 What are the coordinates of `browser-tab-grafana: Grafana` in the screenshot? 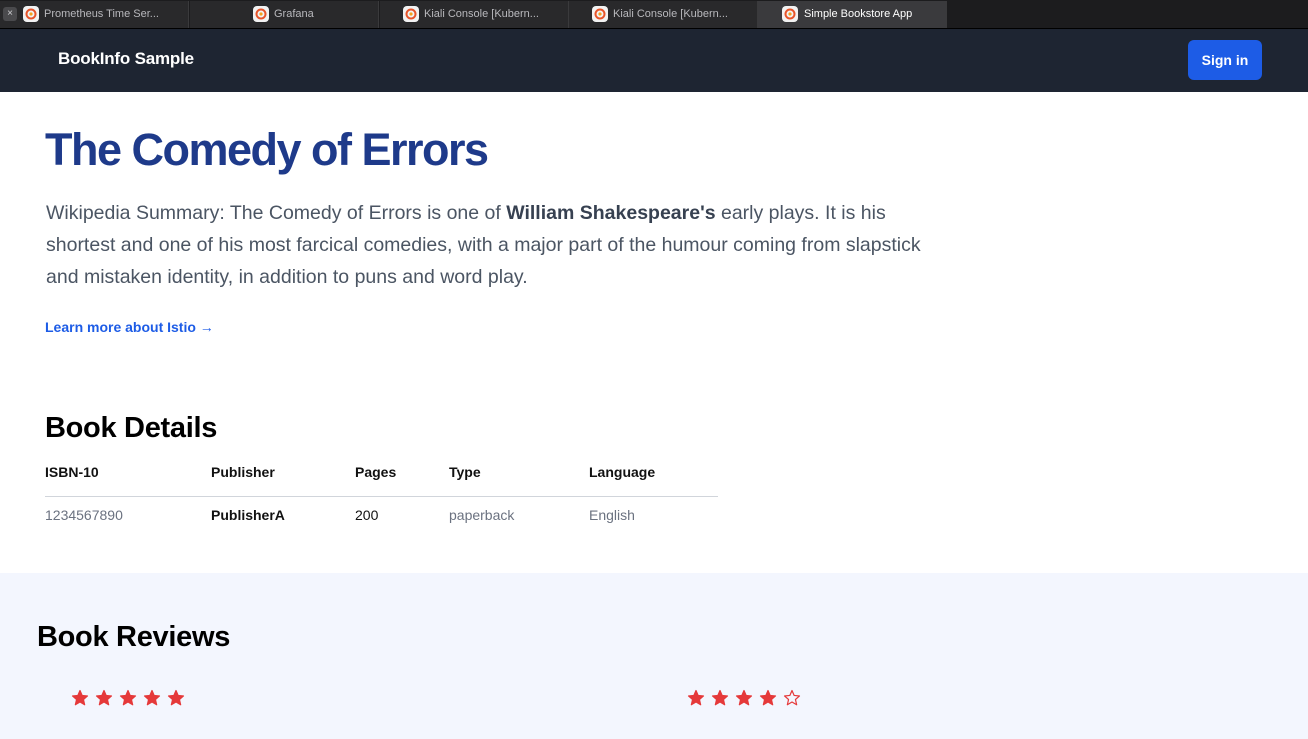 It's located at (284, 14).